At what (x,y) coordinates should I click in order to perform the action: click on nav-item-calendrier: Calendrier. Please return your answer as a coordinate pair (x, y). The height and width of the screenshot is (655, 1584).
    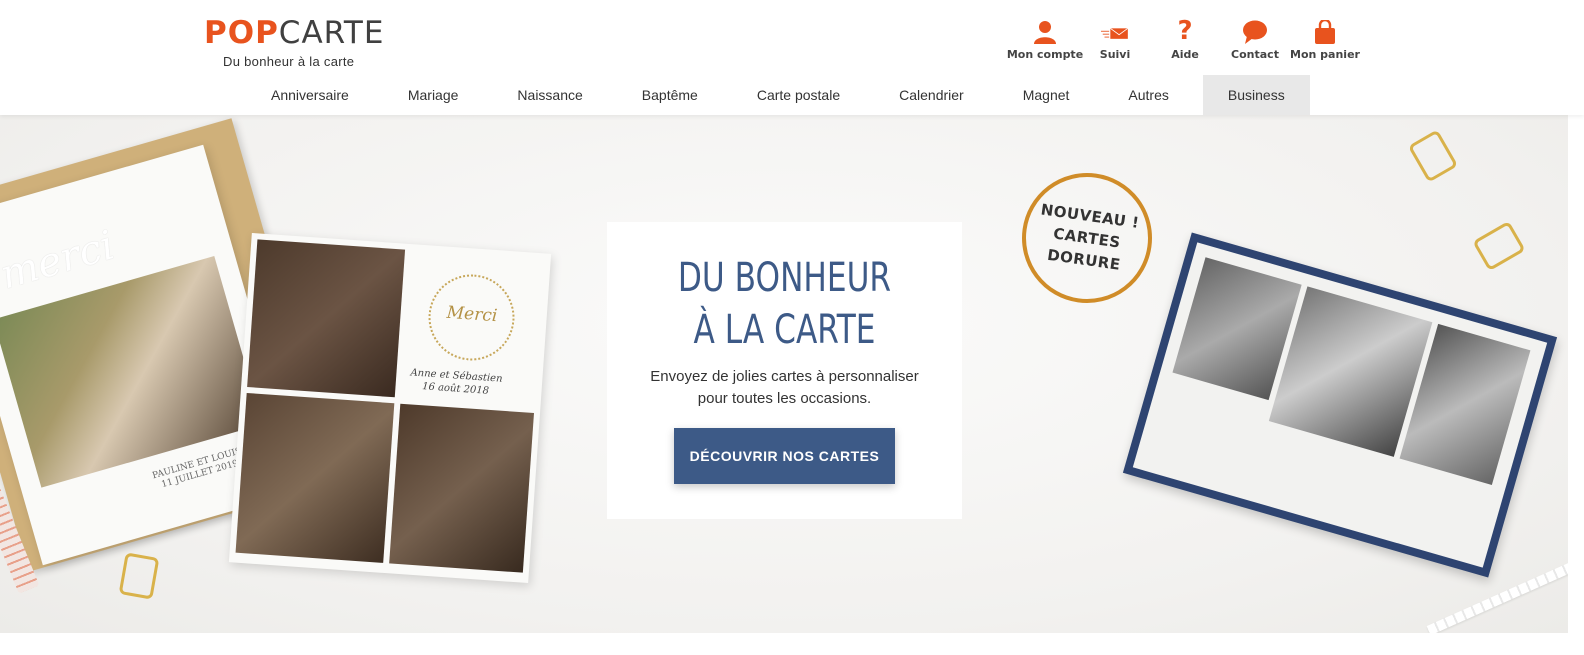
    Looking at the image, I should click on (931, 95).